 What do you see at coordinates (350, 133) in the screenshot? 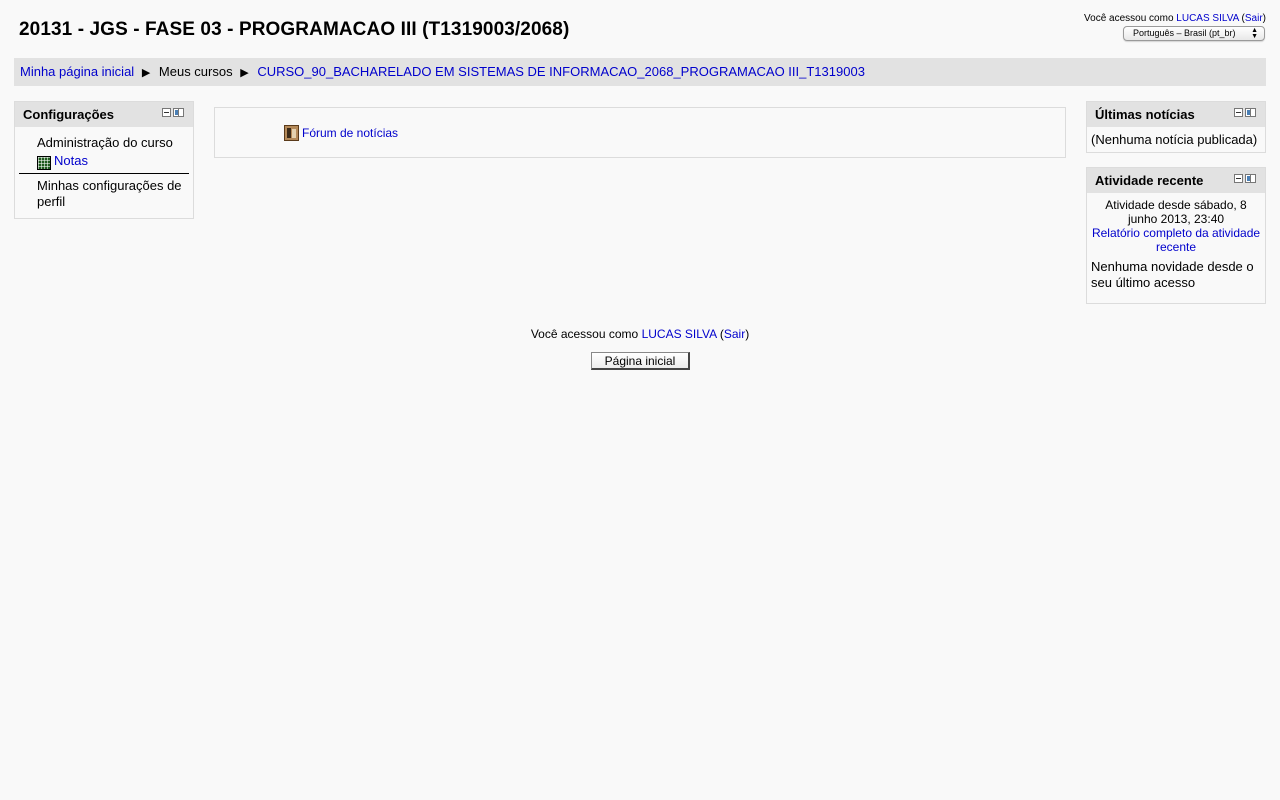
I see `forum-link: Fórum de notícias` at bounding box center [350, 133].